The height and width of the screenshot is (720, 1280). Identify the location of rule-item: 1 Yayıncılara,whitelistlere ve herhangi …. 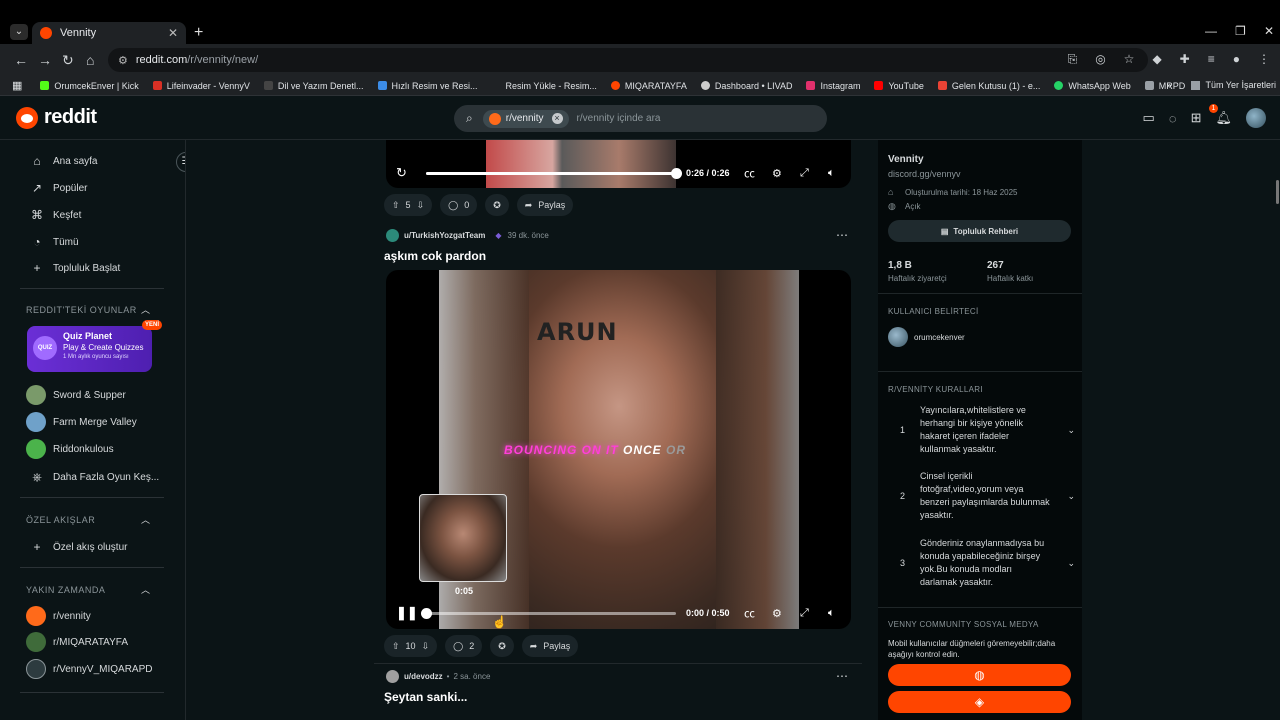
(987, 430).